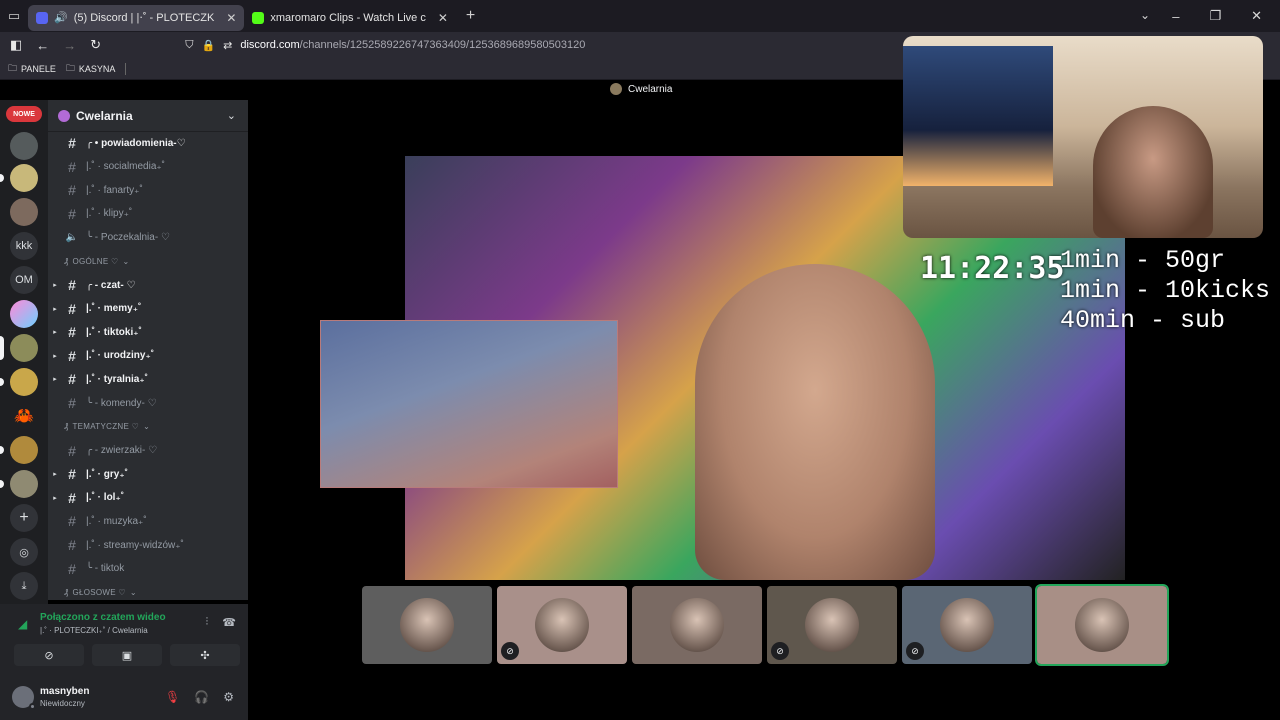 The width and height of the screenshot is (1280, 720). What do you see at coordinates (95, 45) in the screenshot?
I see `reload-button: ↻` at bounding box center [95, 45].